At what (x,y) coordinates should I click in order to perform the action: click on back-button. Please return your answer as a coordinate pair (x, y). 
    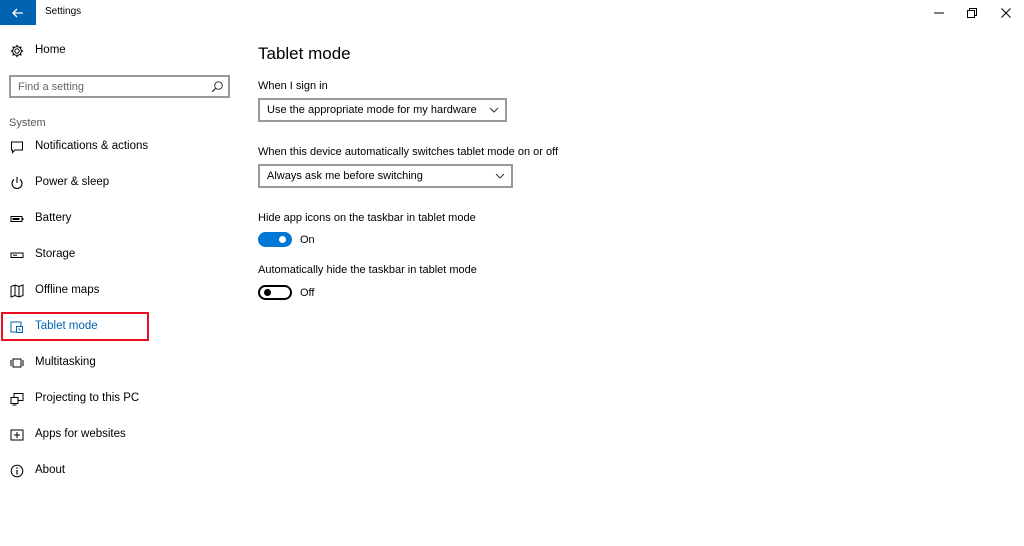
    Looking at the image, I should click on (18, 12).